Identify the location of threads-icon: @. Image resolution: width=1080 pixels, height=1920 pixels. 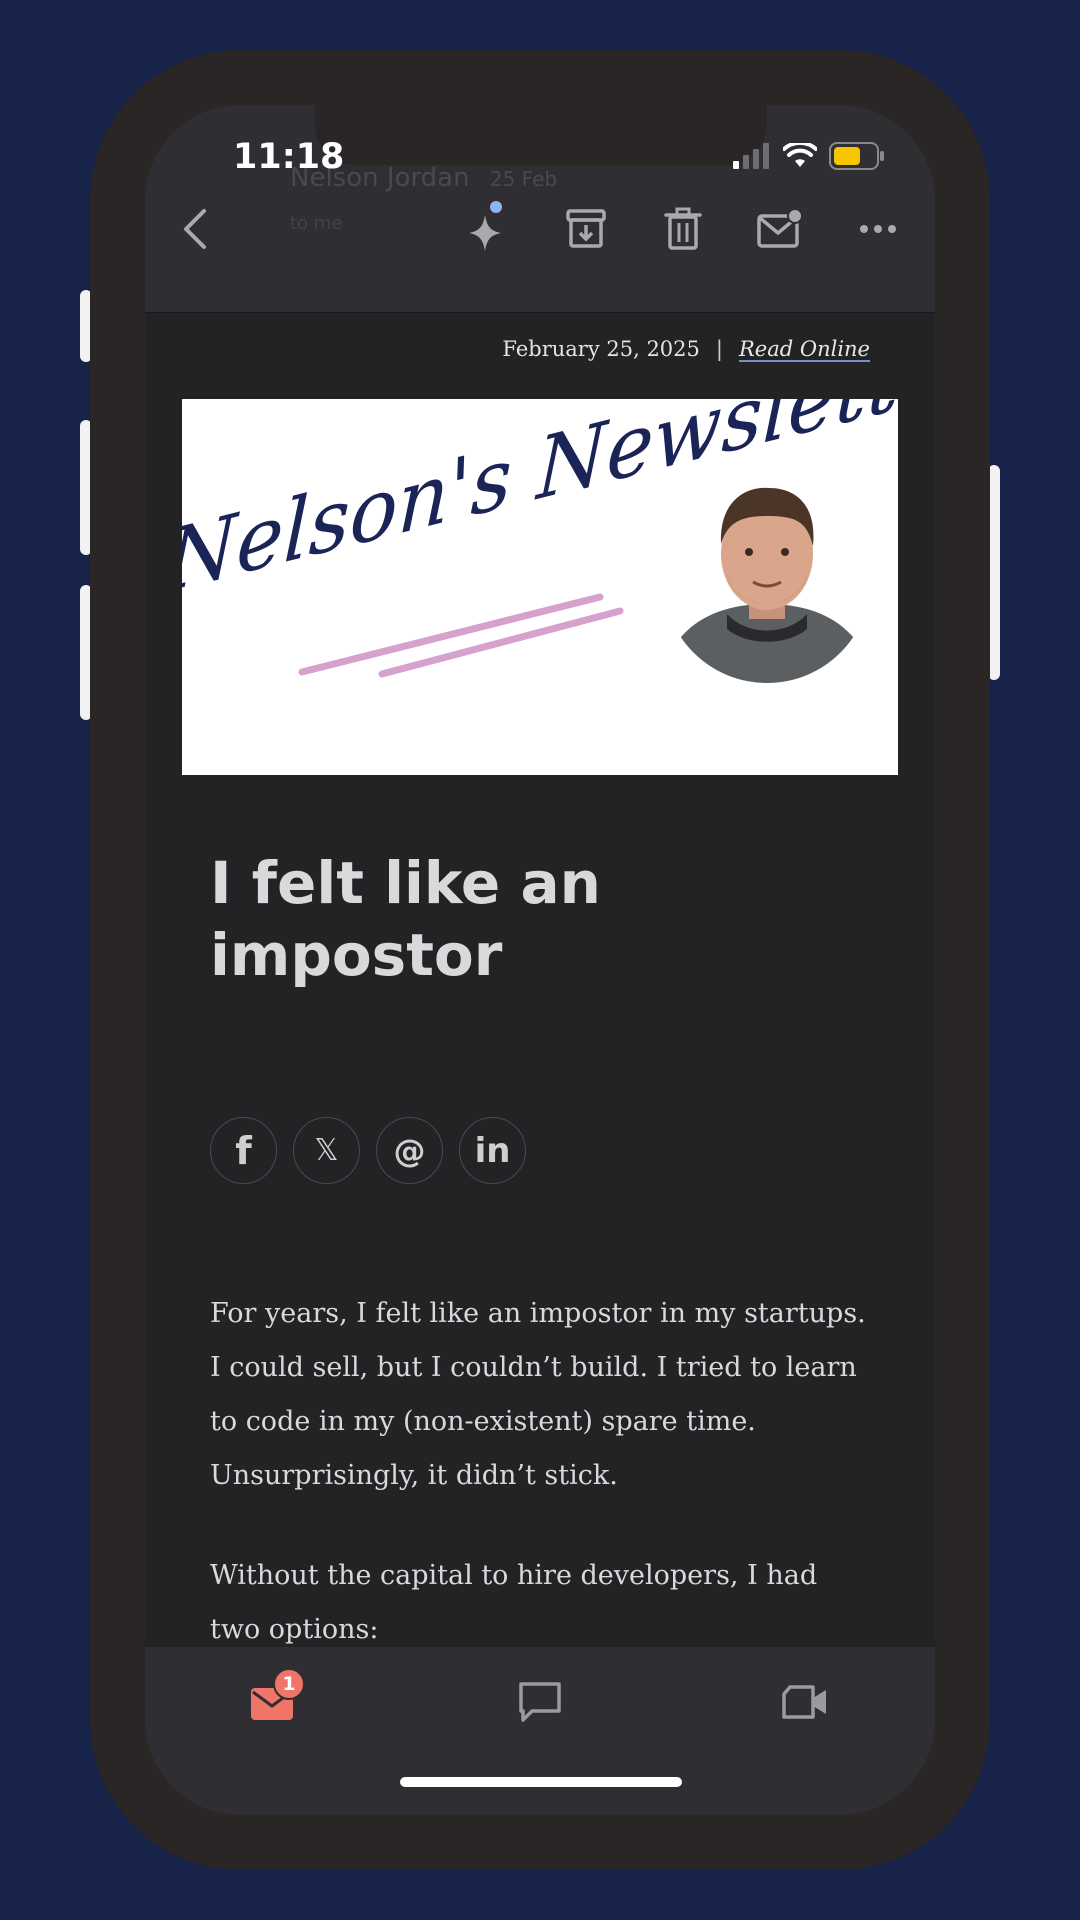
(409, 1150).